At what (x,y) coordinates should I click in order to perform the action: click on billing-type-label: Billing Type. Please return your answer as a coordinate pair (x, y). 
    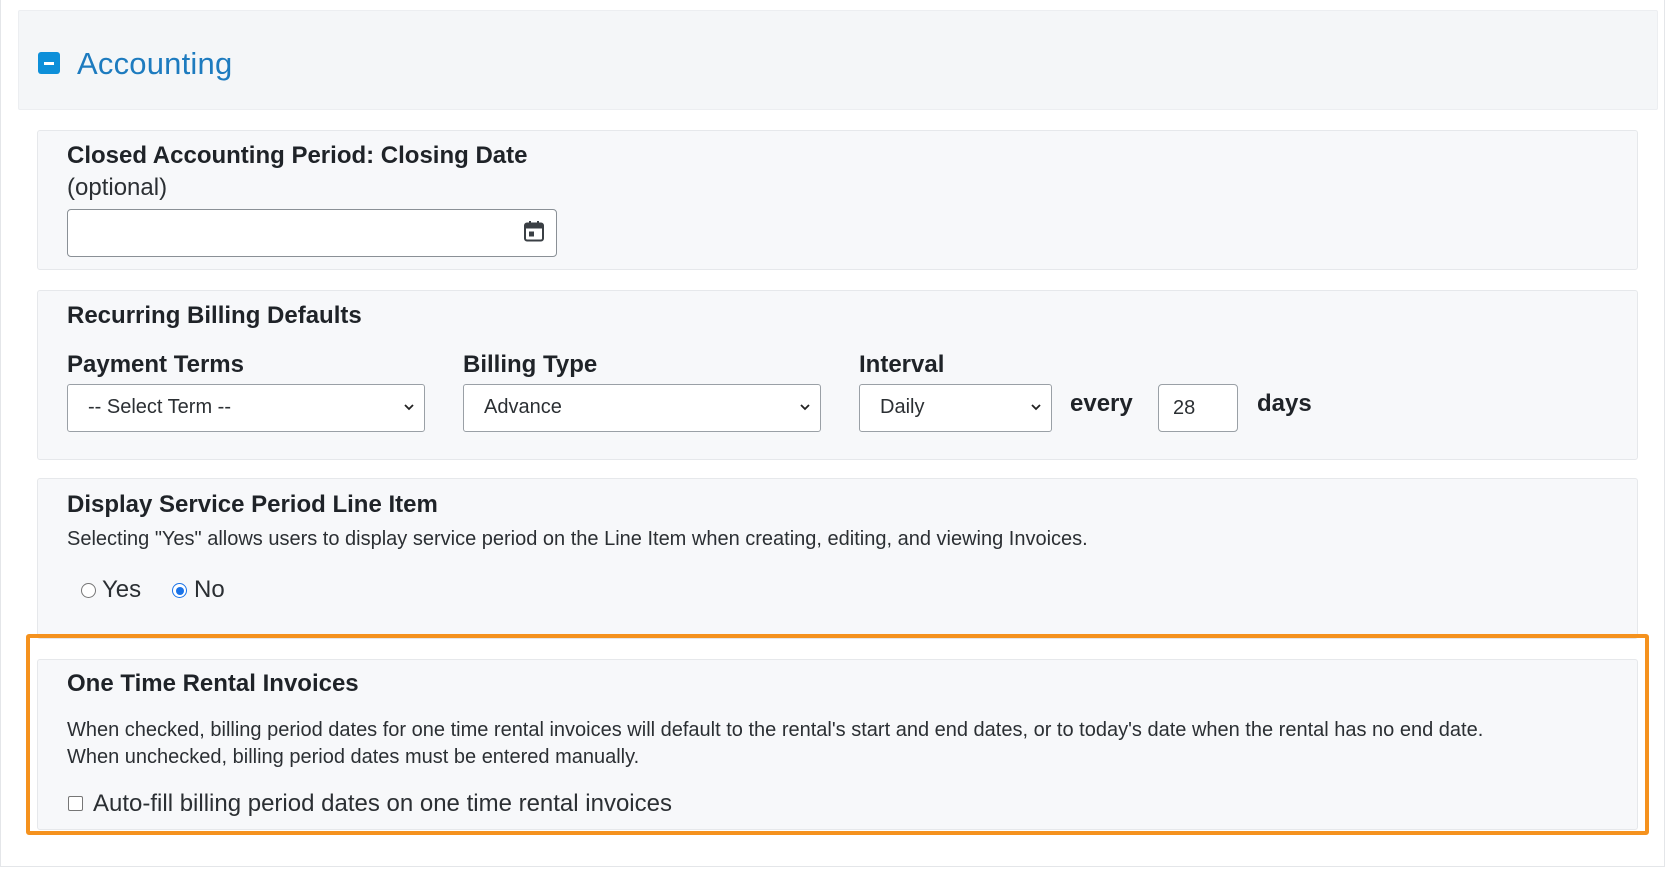
    Looking at the image, I should click on (530, 364).